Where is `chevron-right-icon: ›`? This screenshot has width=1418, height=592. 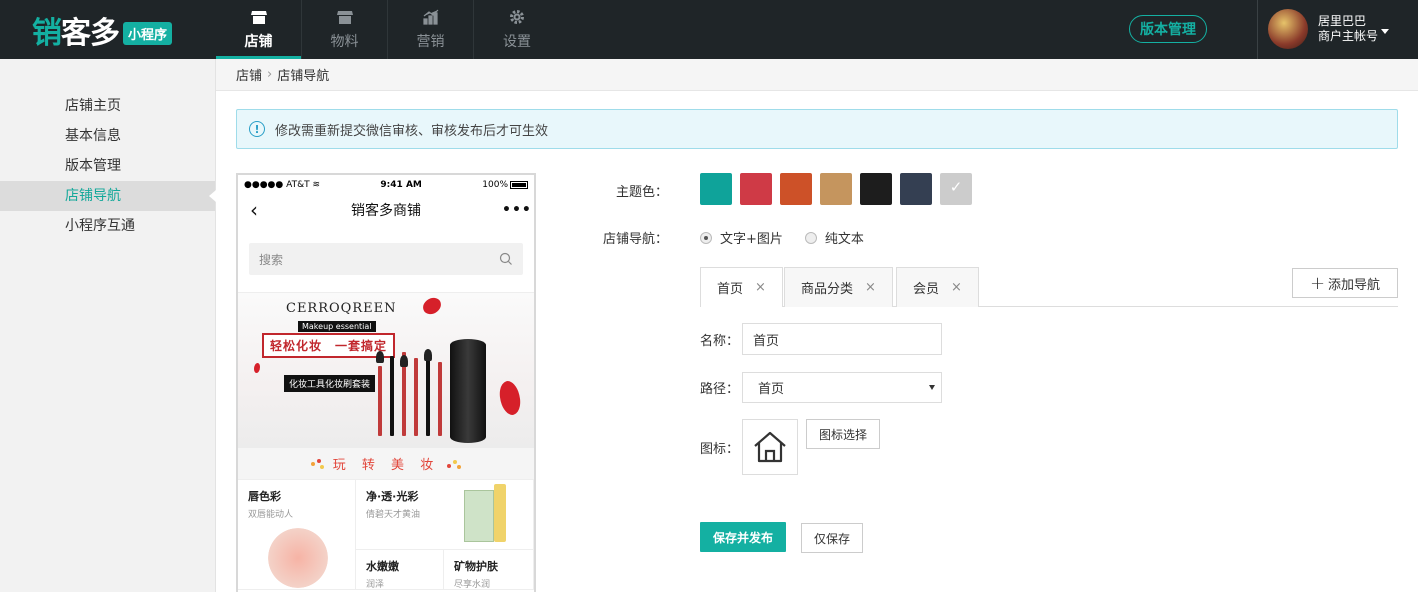 chevron-right-icon: › is located at coordinates (270, 74).